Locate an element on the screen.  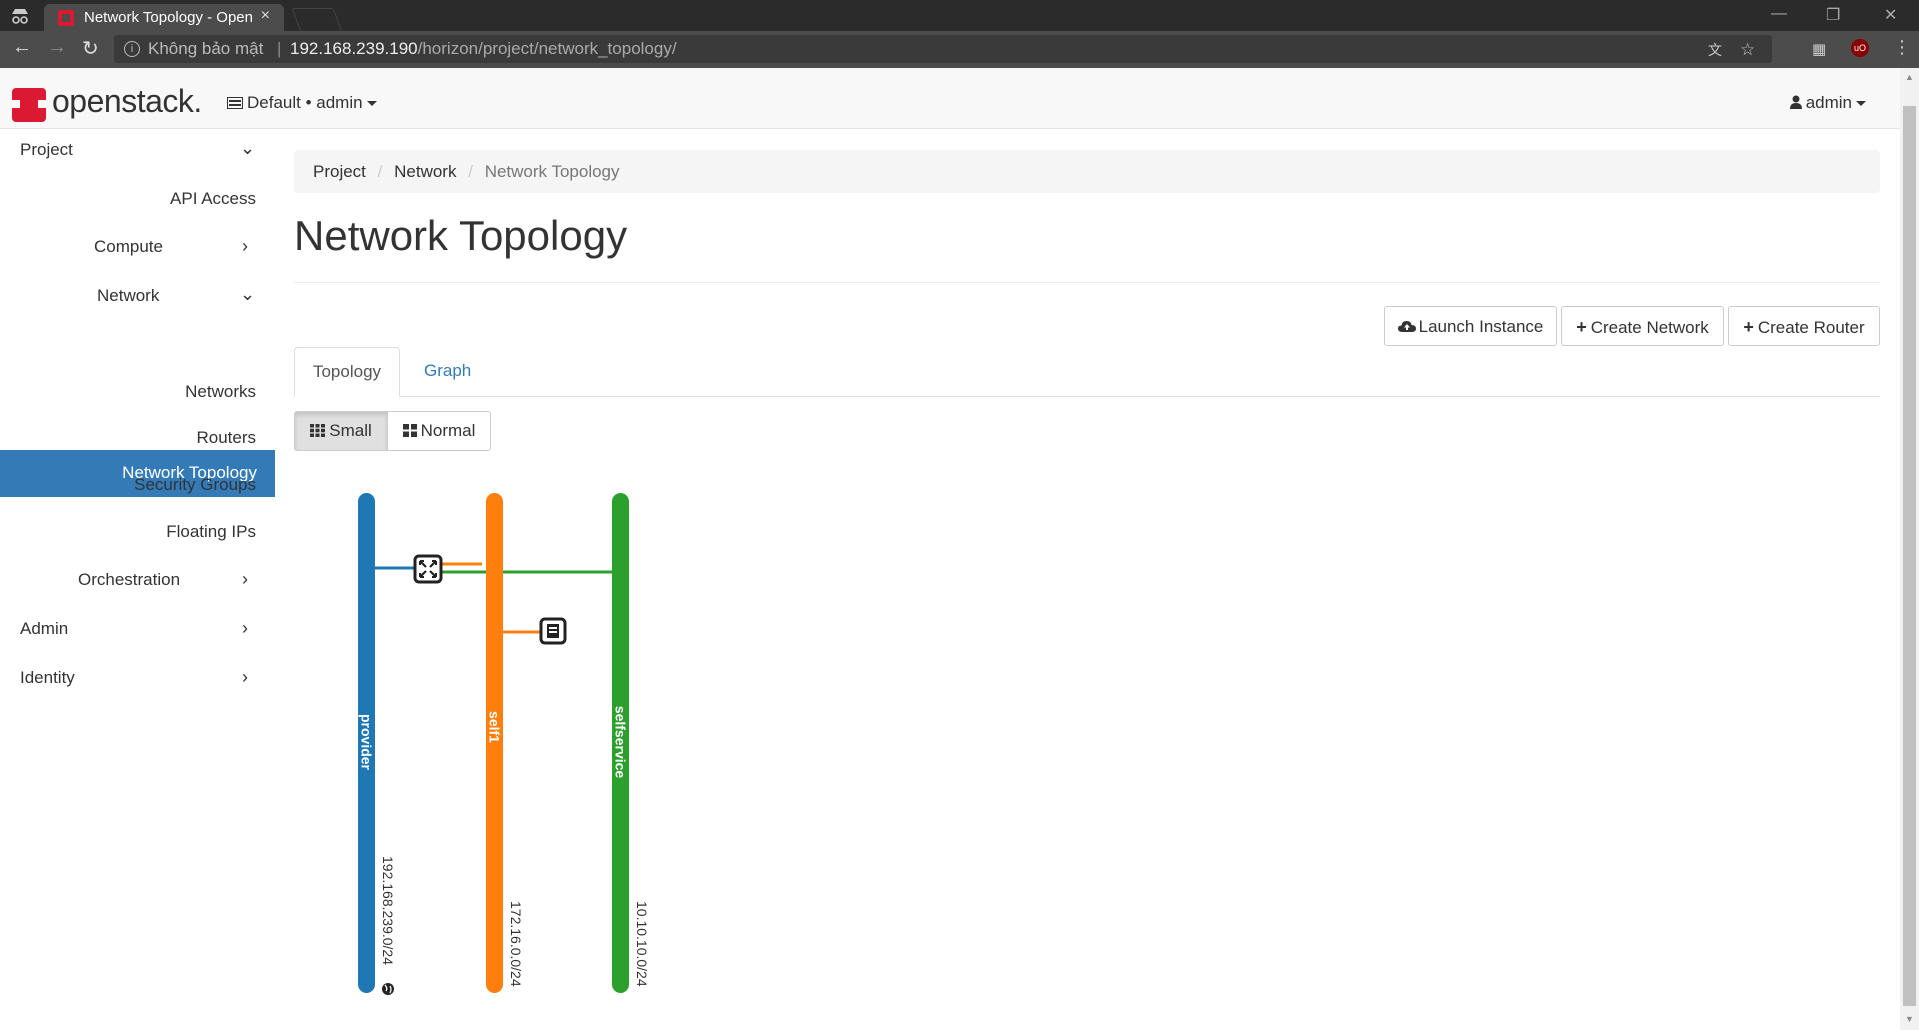
sidebar-item-label: Networks is located at coordinates (220, 391).